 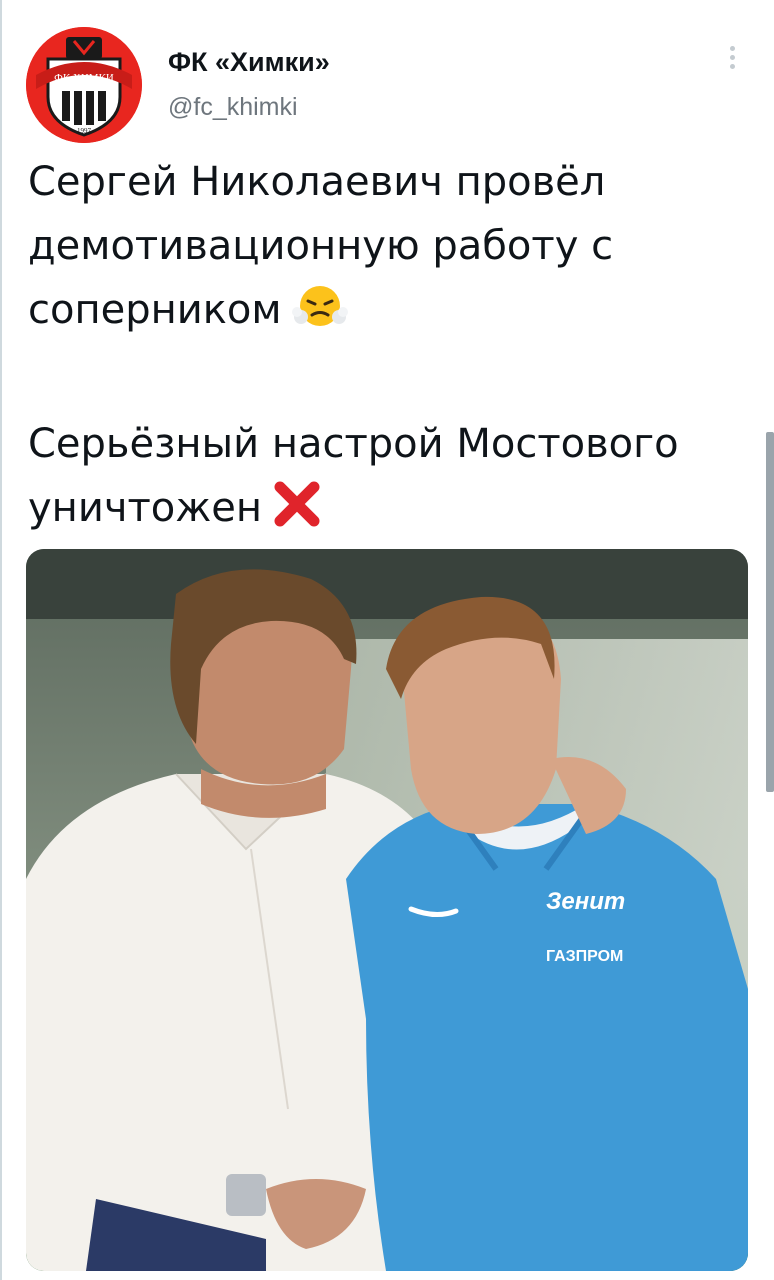 I want to click on tweet-line-text: соперником, so click(x=155, y=310).